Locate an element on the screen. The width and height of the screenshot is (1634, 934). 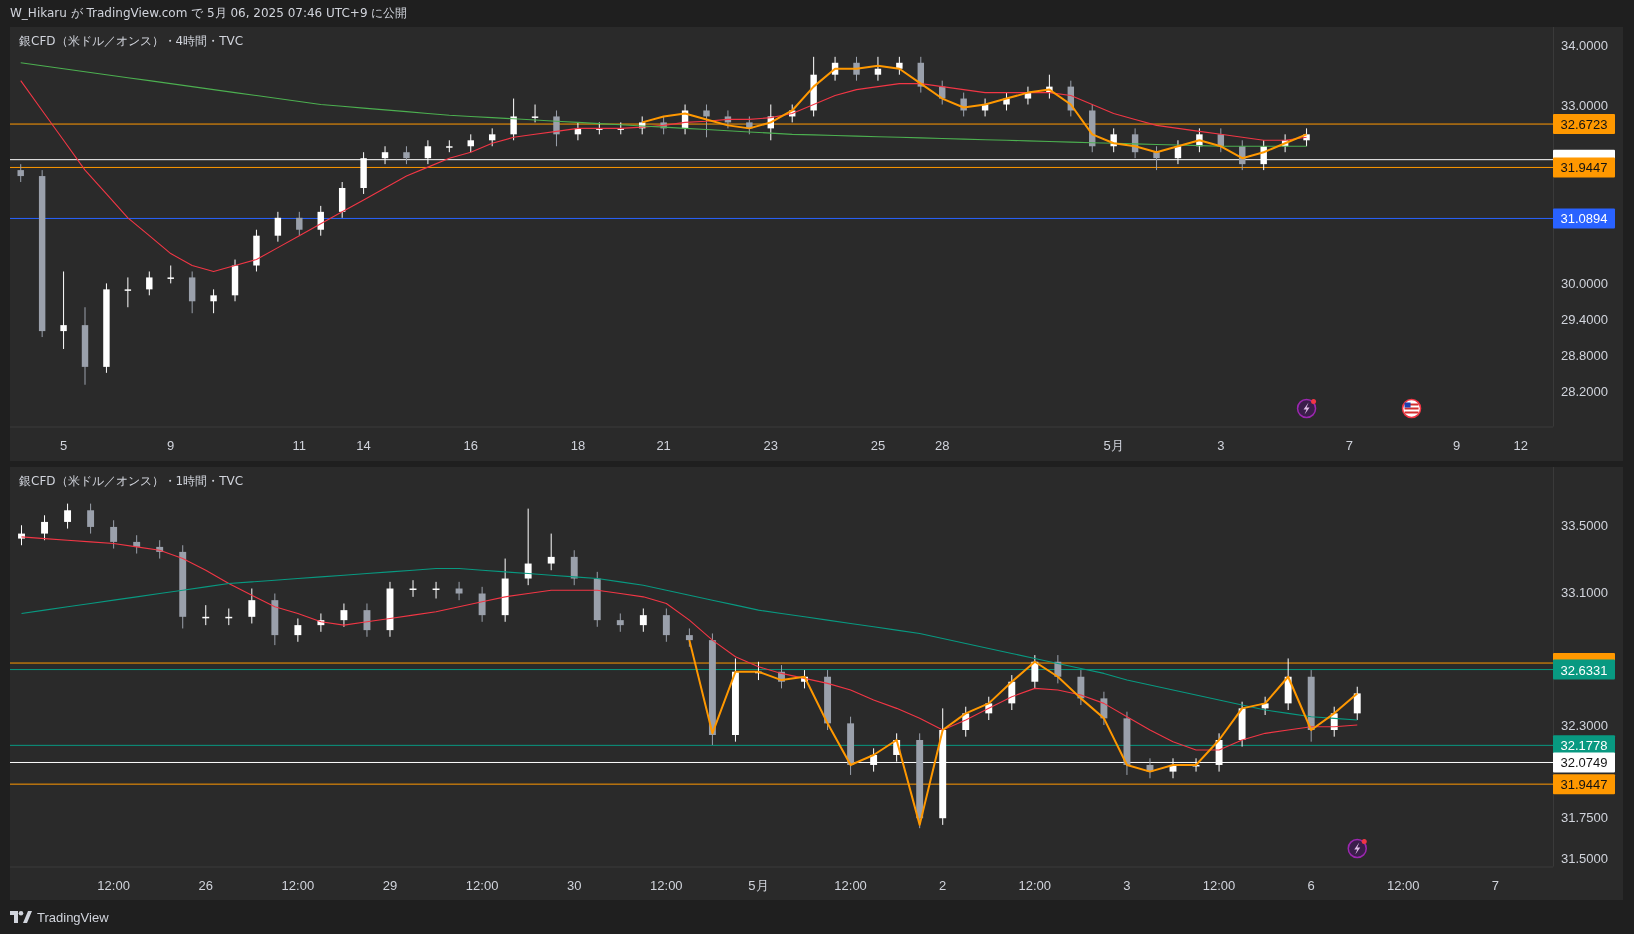
time-axis-label: 16 is located at coordinates (470, 445).